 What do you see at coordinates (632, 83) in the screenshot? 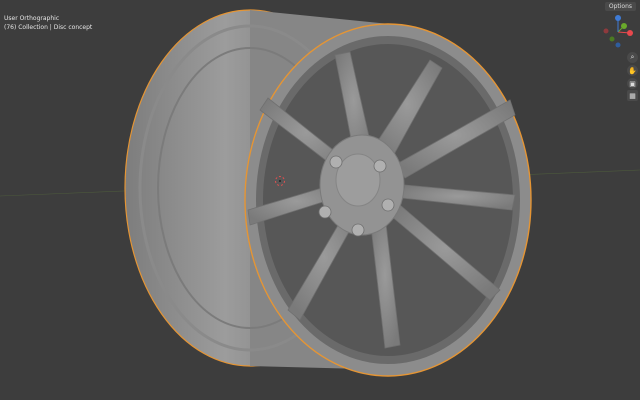
I see `camera-icon: ▣` at bounding box center [632, 83].